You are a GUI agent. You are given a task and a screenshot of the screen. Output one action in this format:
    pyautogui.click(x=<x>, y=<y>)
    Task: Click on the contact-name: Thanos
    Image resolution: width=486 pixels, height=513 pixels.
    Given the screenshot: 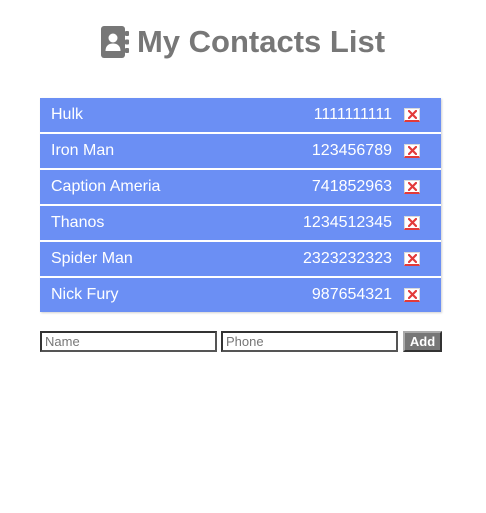 What is the action you would take?
    pyautogui.click(x=78, y=222)
    